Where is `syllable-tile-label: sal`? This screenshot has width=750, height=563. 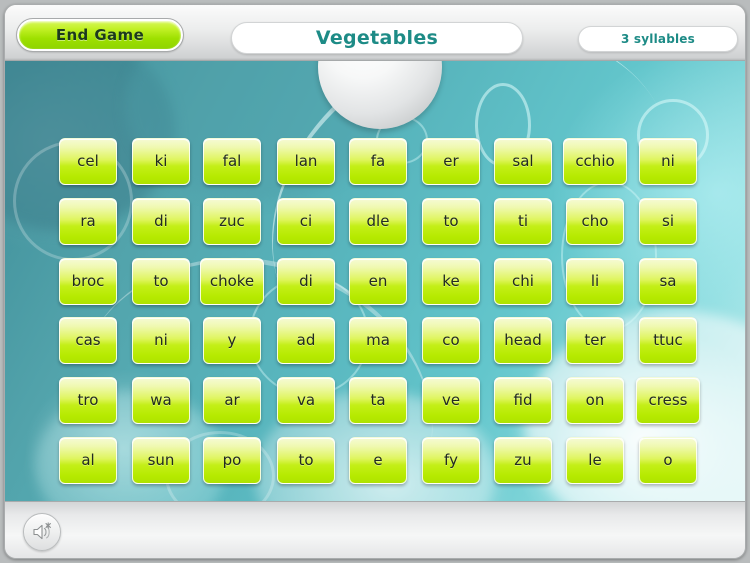 syllable-tile-label: sal is located at coordinates (523, 161).